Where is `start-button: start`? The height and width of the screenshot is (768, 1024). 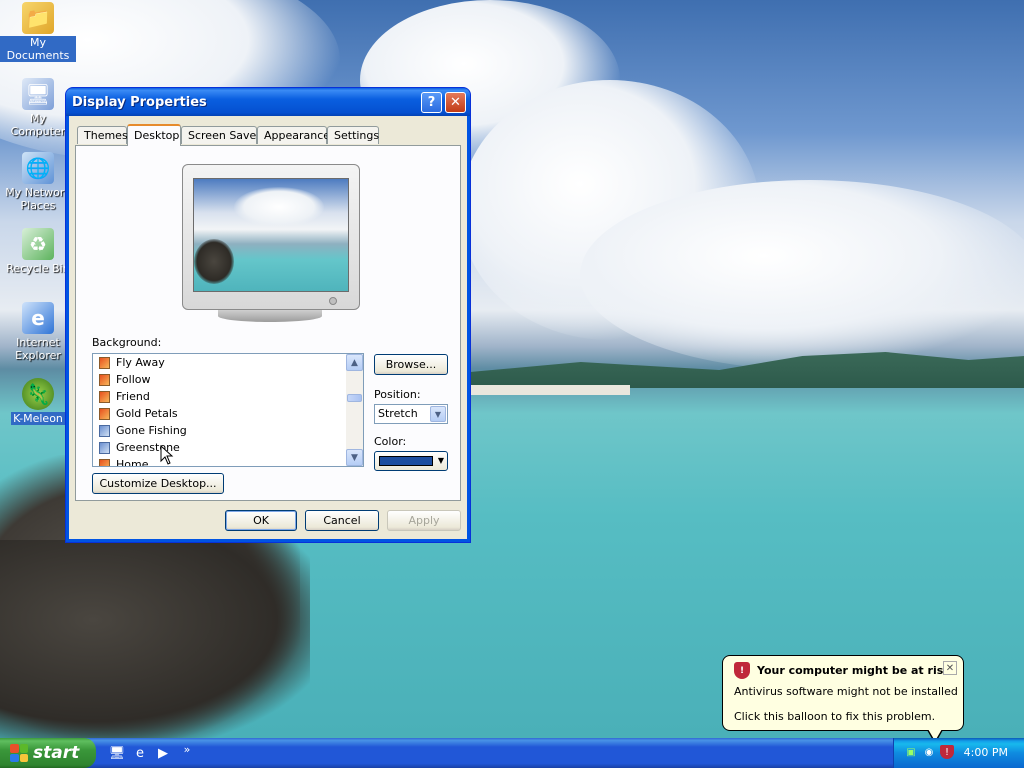 start-button: start is located at coordinates (48, 753).